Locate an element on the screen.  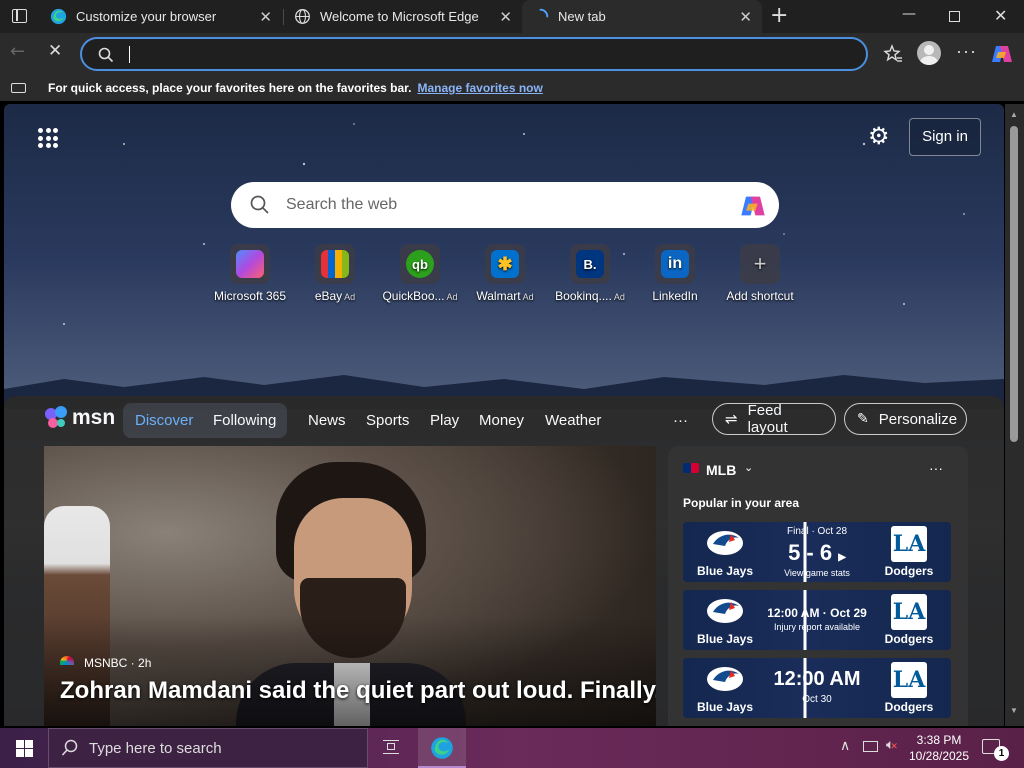
mlb-title: MLB is located at coordinates (721, 470).